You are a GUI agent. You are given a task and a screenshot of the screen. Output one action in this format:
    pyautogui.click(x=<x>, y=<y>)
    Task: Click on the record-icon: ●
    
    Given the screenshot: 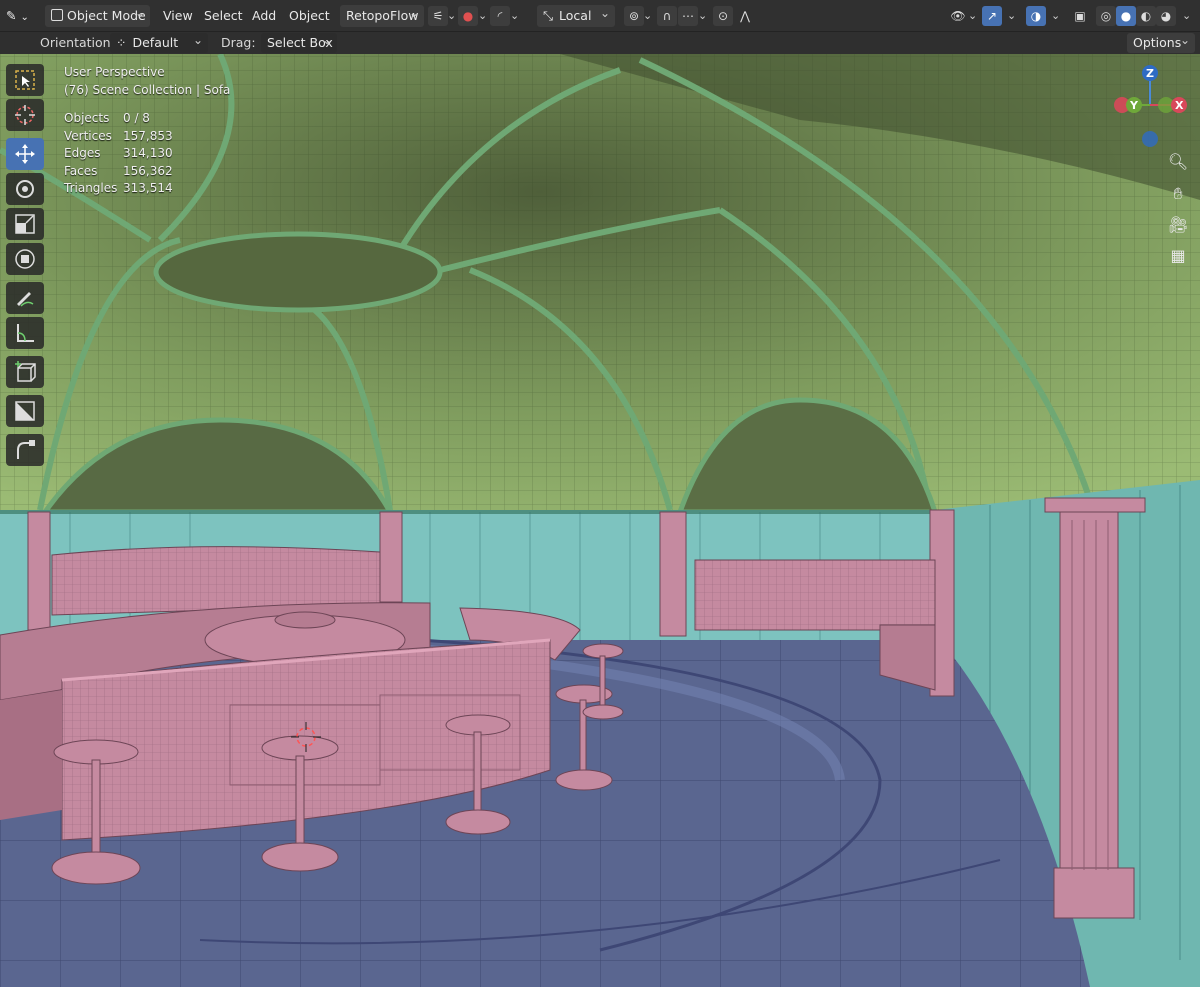 What is the action you would take?
    pyautogui.click(x=468, y=16)
    